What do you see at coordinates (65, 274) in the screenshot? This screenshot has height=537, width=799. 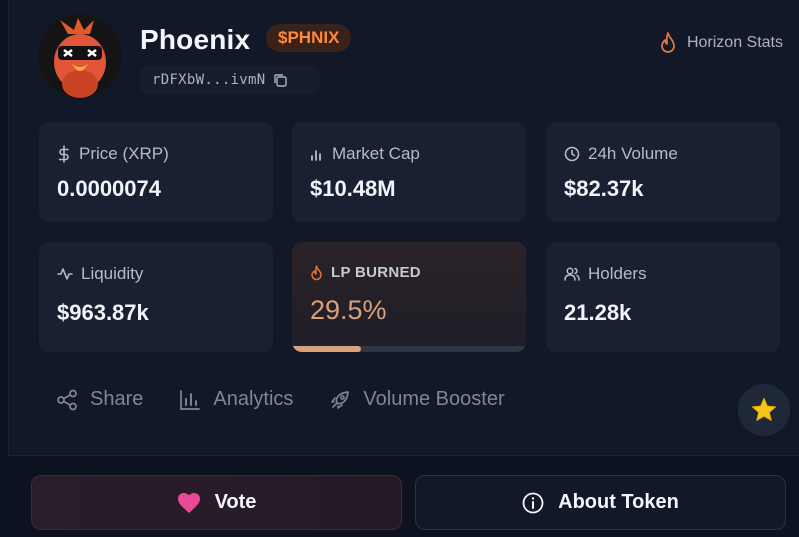 I see `activity-icon` at bounding box center [65, 274].